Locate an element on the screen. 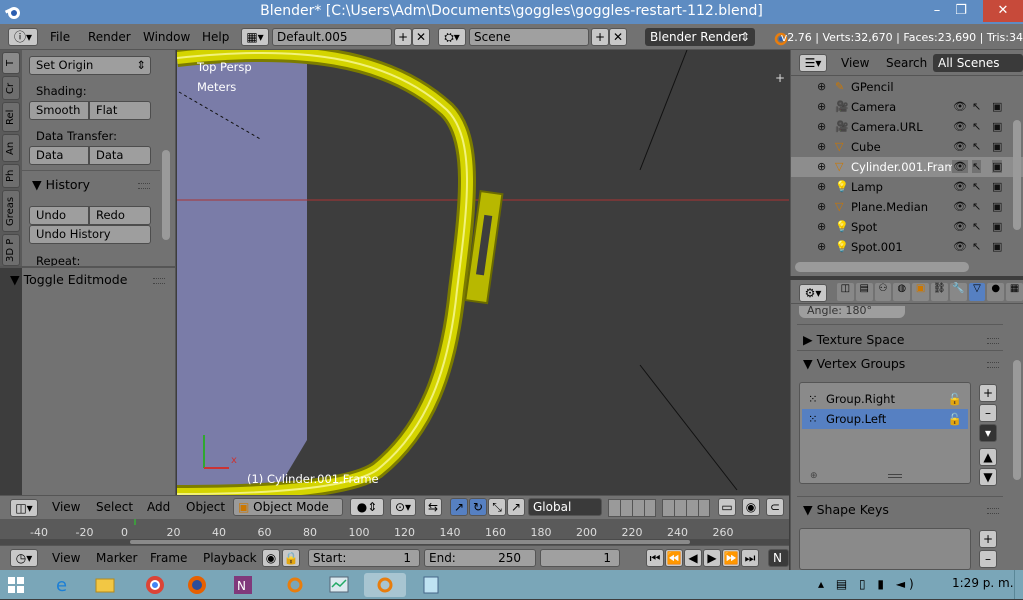  interaction-mode-select: ▣ Object Mode is located at coordinates (288, 507).